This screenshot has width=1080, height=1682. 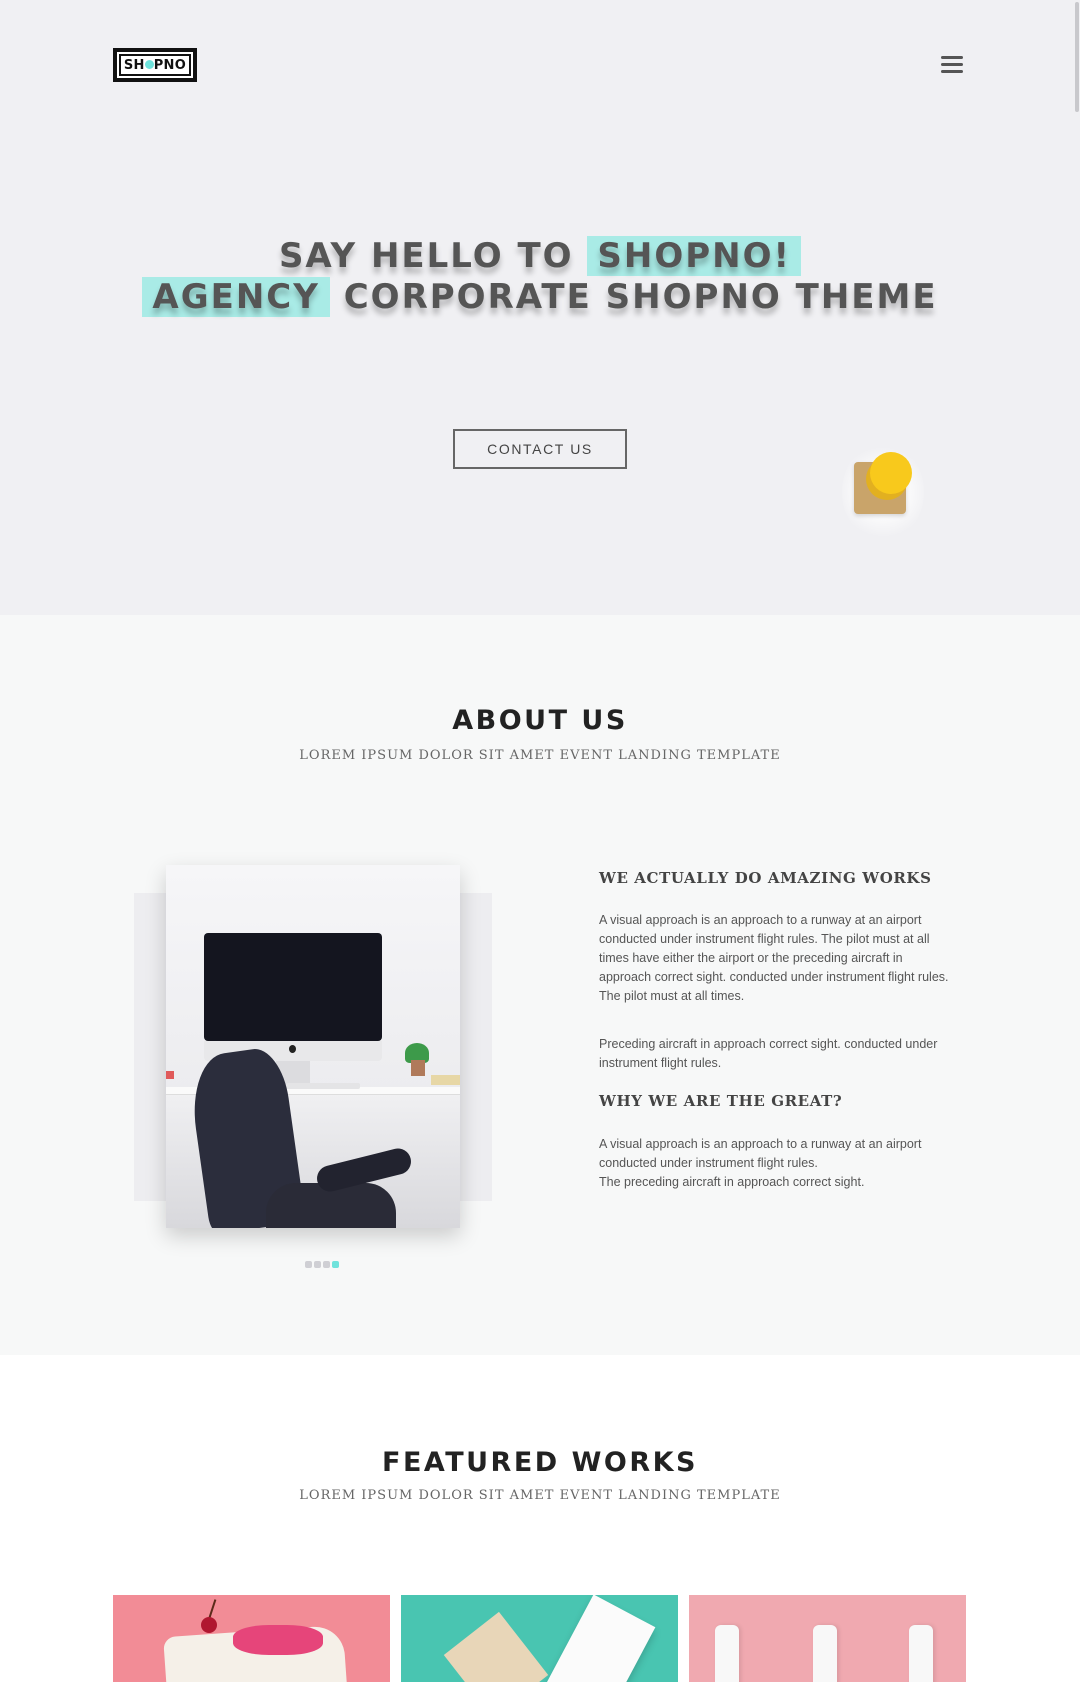 I want to click on featured-work-cards, so click(x=539, y=1638).